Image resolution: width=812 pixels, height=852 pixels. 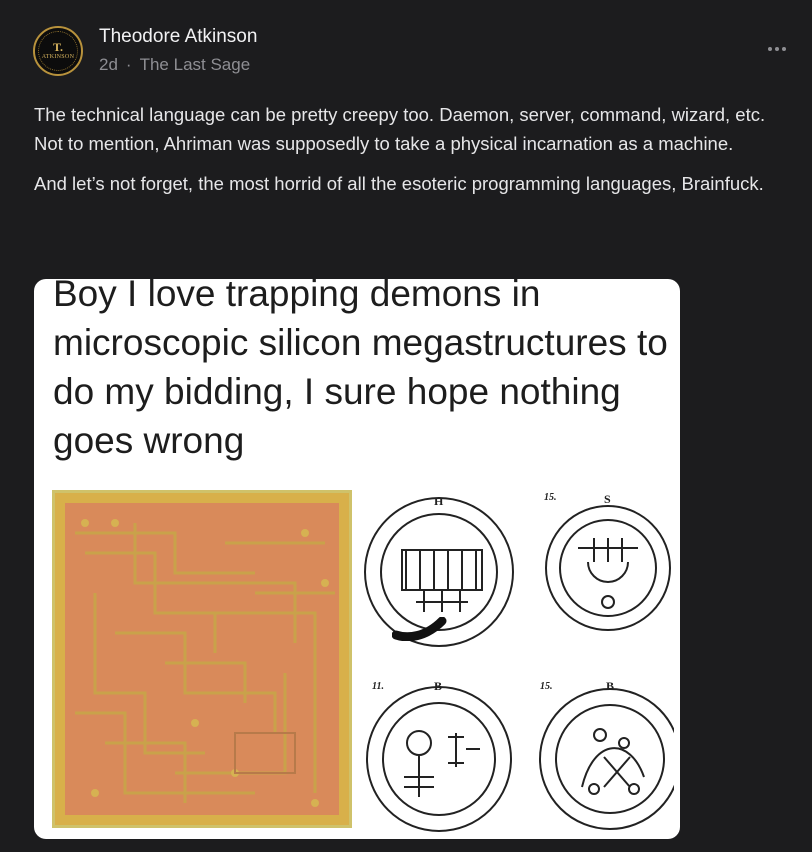 I want to click on author-avatar: T. ATKINSON, so click(x=58, y=51).